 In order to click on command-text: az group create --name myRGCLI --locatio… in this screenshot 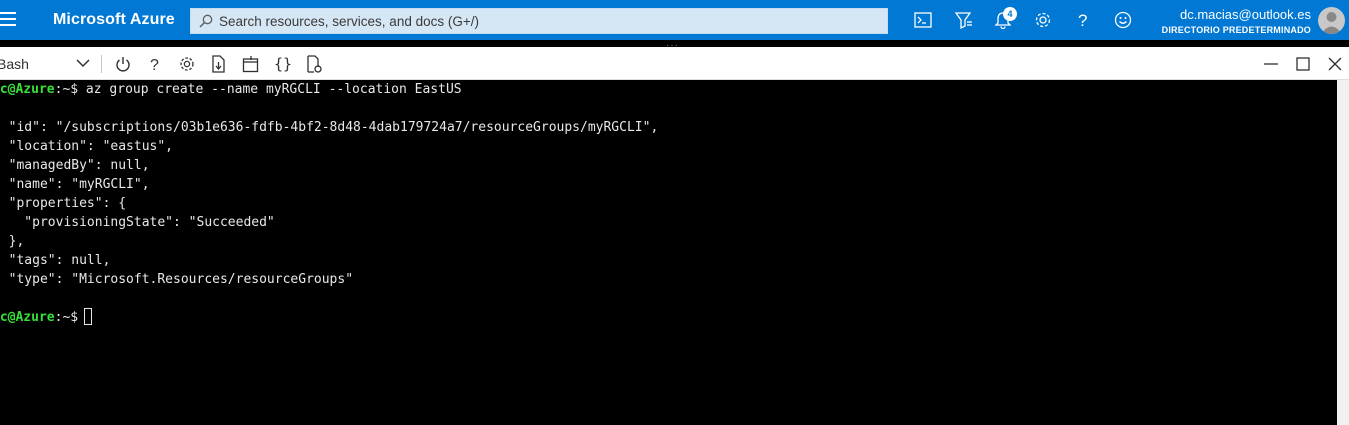, I will do `click(270, 89)`.